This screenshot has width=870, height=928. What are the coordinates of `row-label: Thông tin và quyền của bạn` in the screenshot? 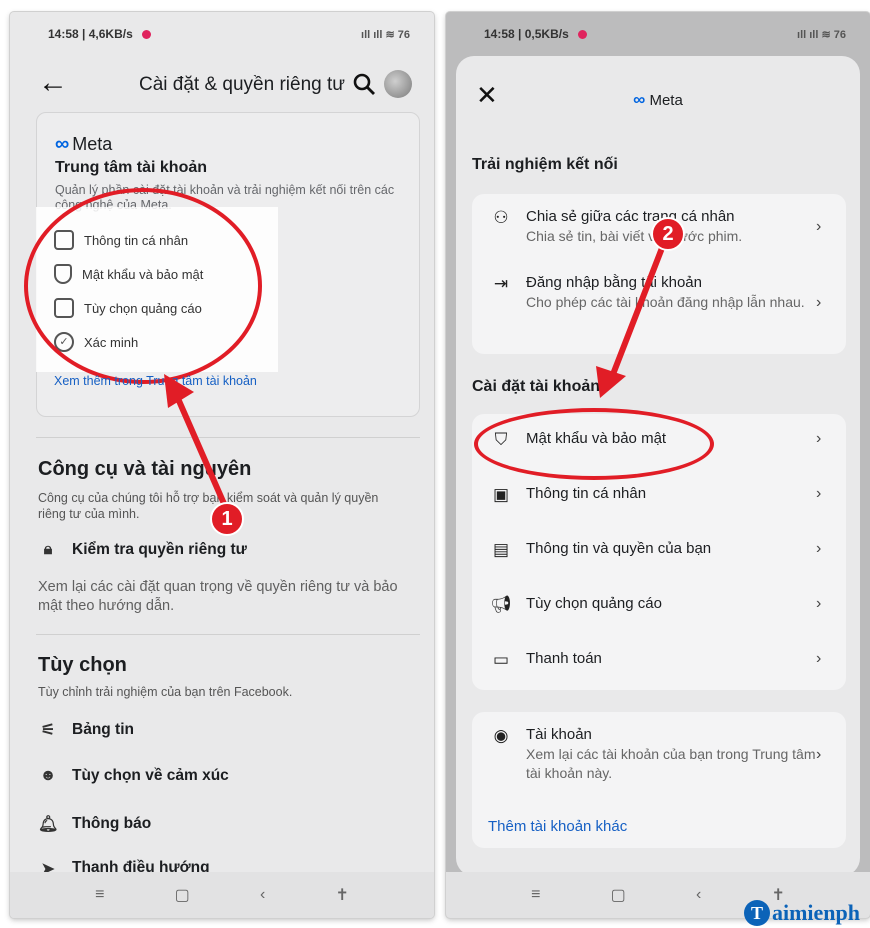 It's located at (619, 548).